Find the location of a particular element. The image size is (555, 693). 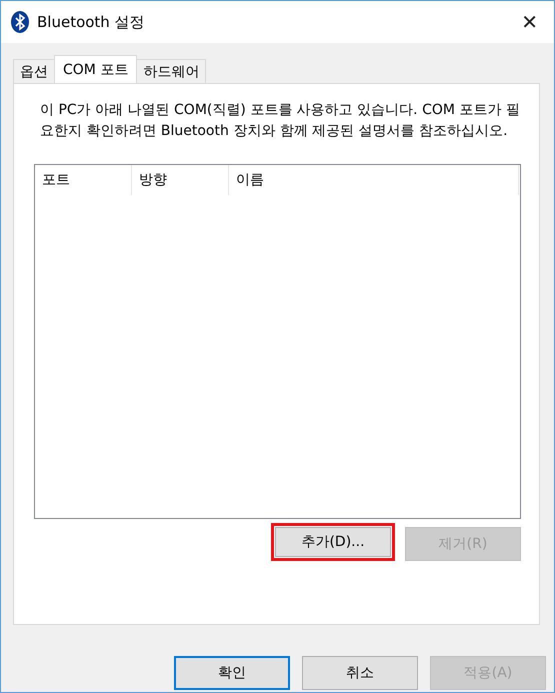

dialog-button: 확인 is located at coordinates (232, 673).